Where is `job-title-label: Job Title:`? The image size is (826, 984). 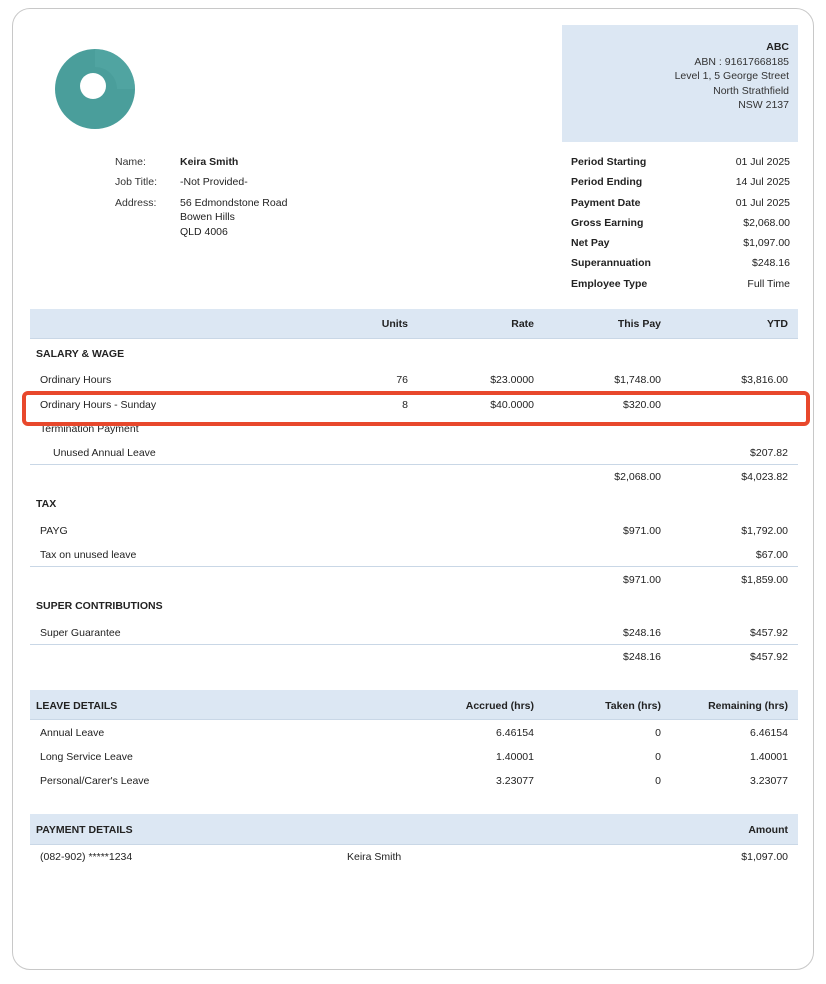 job-title-label: Job Title: is located at coordinates (136, 182).